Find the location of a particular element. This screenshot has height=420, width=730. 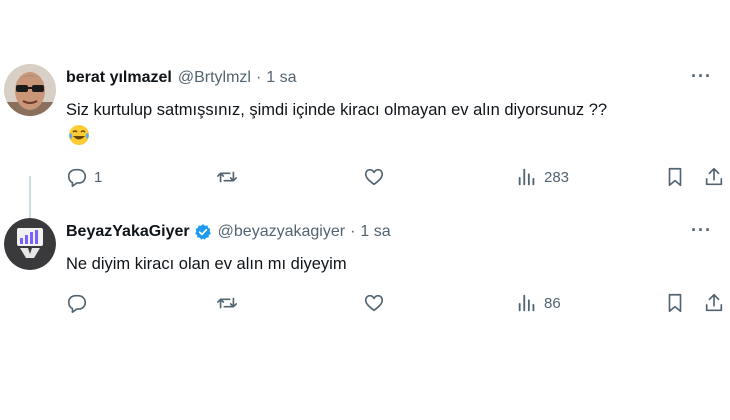

author-handle: @beyazyakagiyer is located at coordinates (281, 232).